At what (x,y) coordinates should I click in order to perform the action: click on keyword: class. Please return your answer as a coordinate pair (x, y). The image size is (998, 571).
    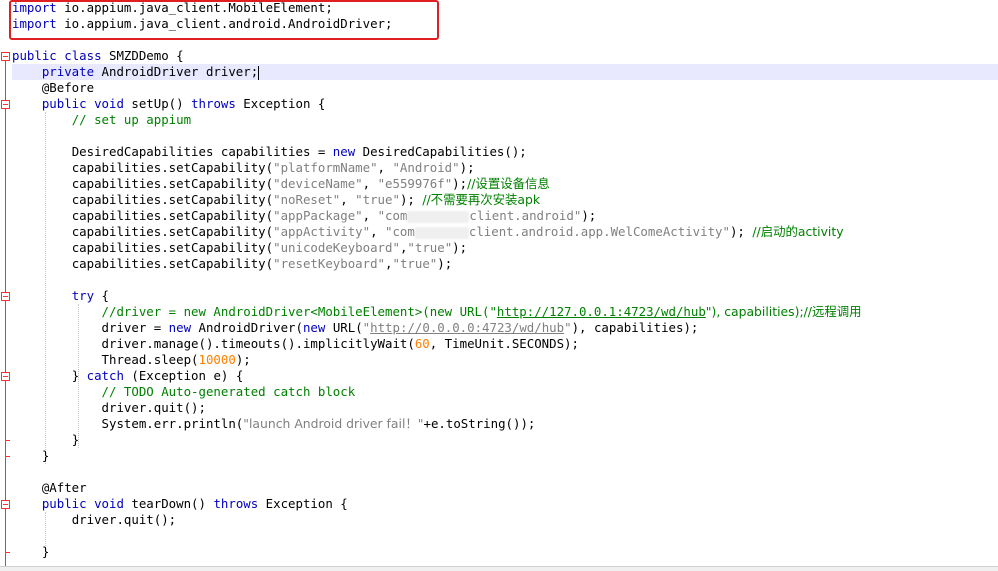
    Looking at the image, I should click on (83, 55).